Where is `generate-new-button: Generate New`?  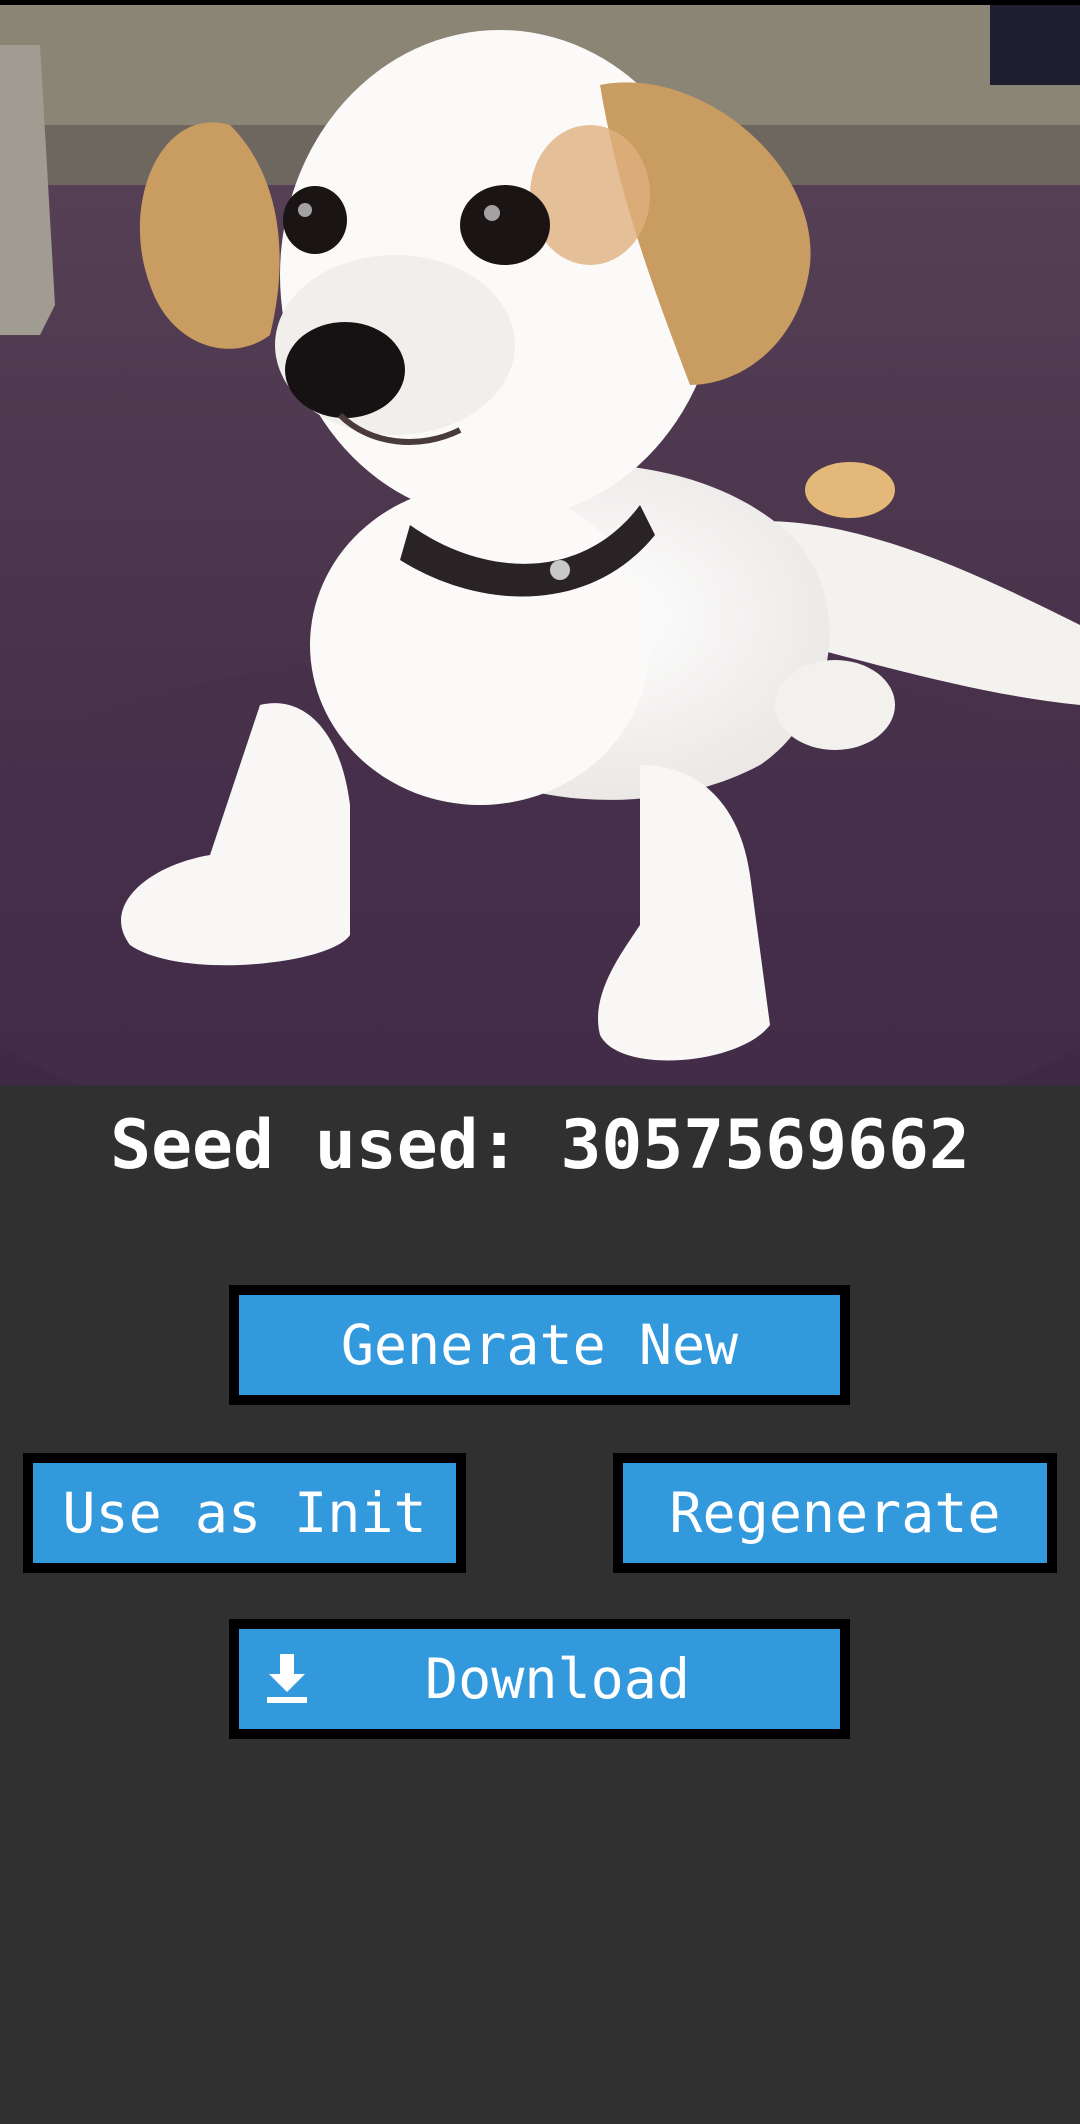 generate-new-button: Generate New is located at coordinates (539, 1345).